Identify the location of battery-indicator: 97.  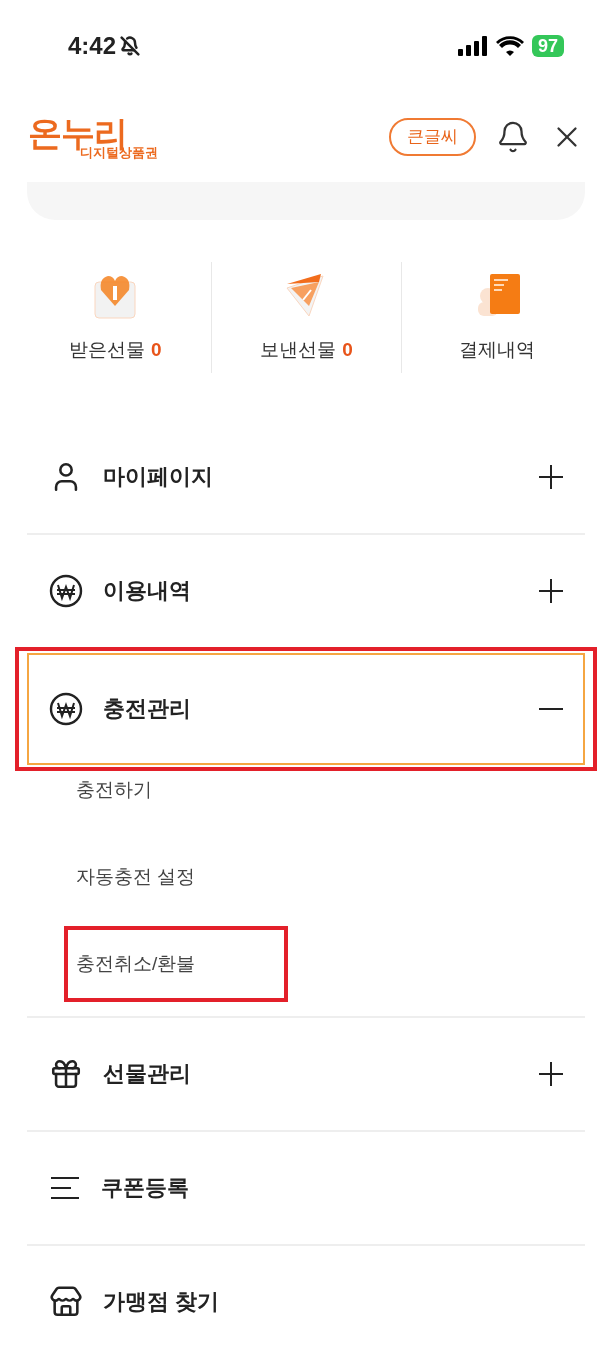
(547, 46).